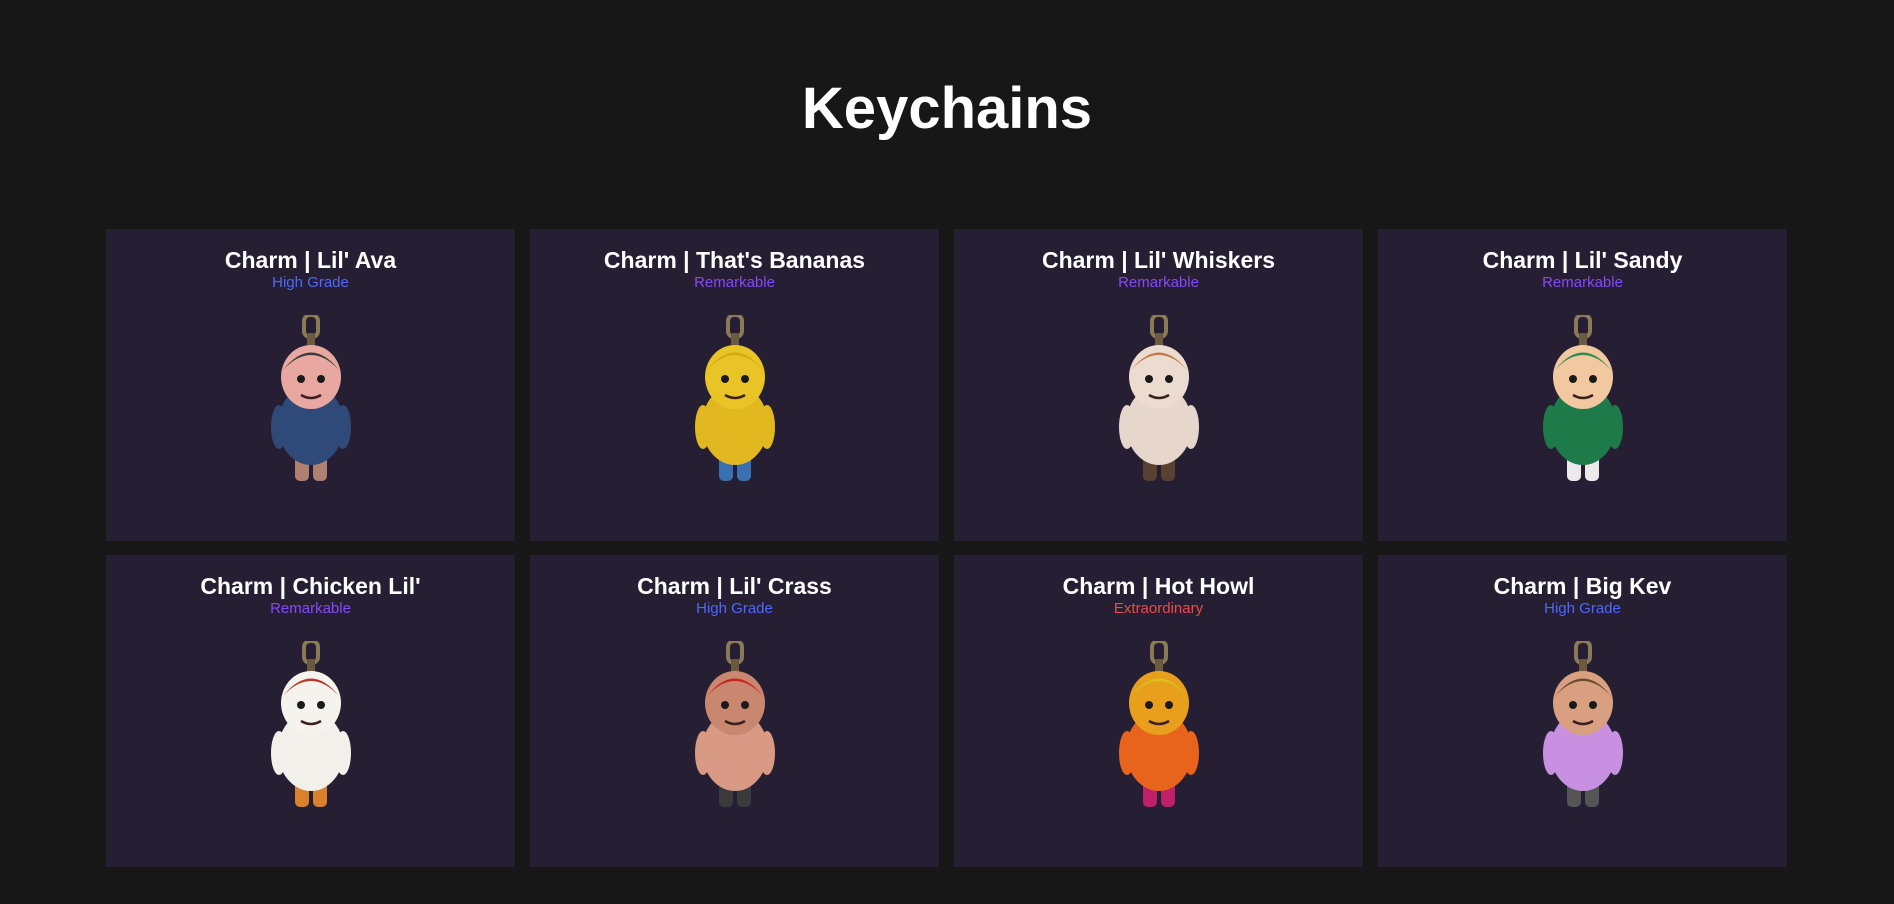 This screenshot has height=904, width=1894. Describe the element at coordinates (1158, 724) in the screenshot. I see `hot-howl-charm-icon` at that location.